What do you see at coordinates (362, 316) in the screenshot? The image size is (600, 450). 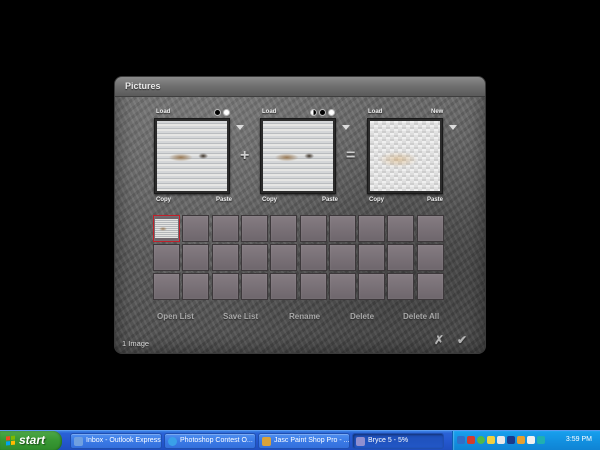 I see `delete-button: Delete` at bounding box center [362, 316].